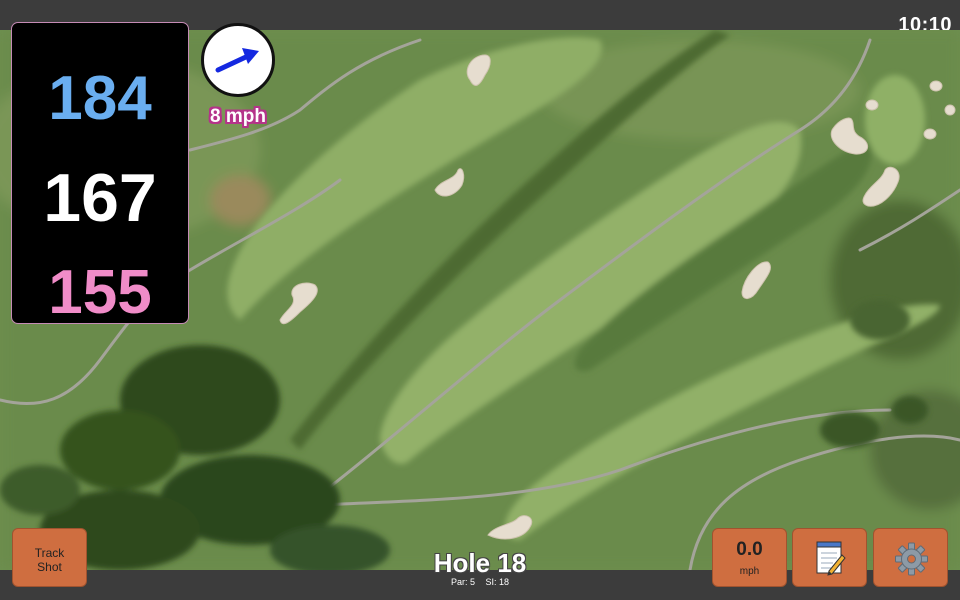 The width and height of the screenshot is (960, 600). Describe the element at coordinates (49, 567) in the screenshot. I see `track-shot-label-line2: Shot` at that location.